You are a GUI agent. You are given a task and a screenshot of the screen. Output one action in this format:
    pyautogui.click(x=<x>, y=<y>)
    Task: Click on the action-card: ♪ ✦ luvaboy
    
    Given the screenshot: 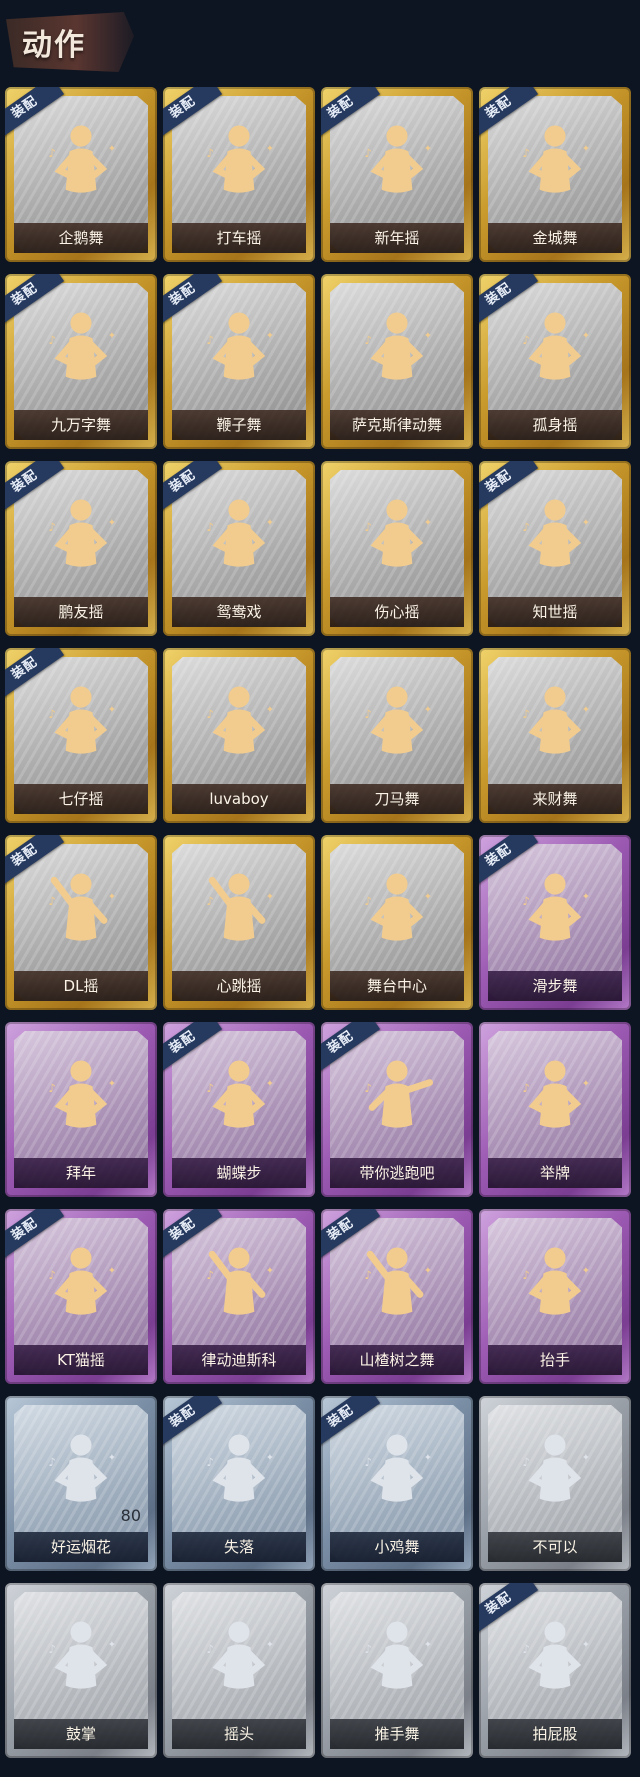 What is the action you would take?
    pyautogui.click(x=239, y=735)
    